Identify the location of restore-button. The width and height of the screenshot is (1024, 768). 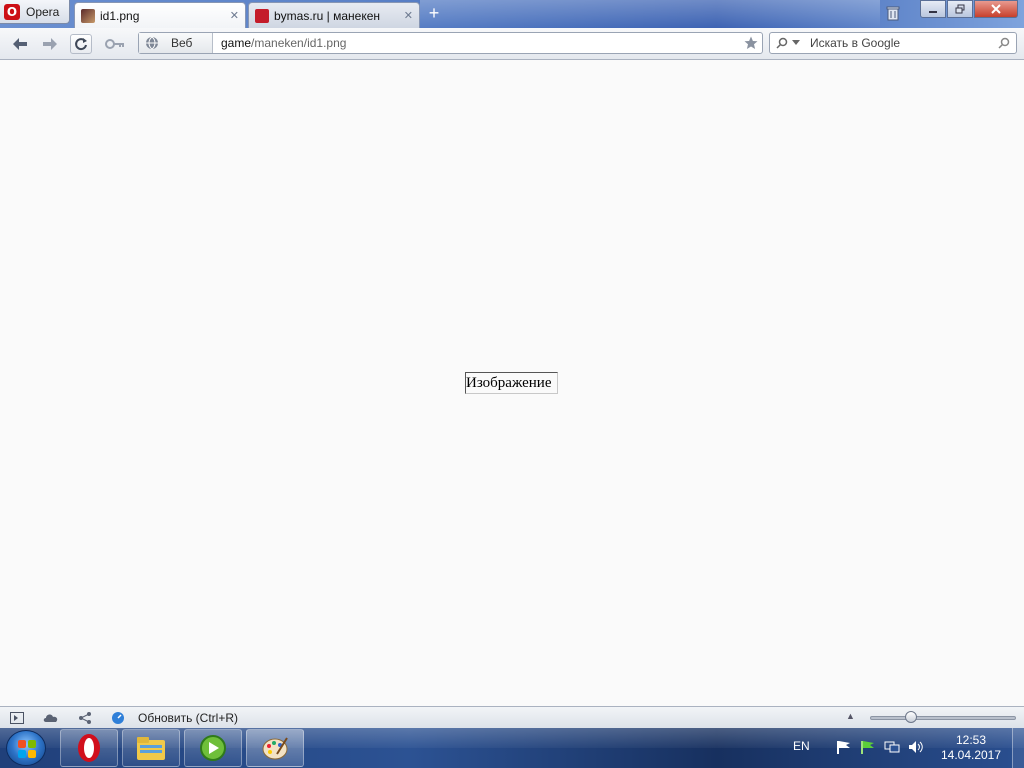
(960, 9).